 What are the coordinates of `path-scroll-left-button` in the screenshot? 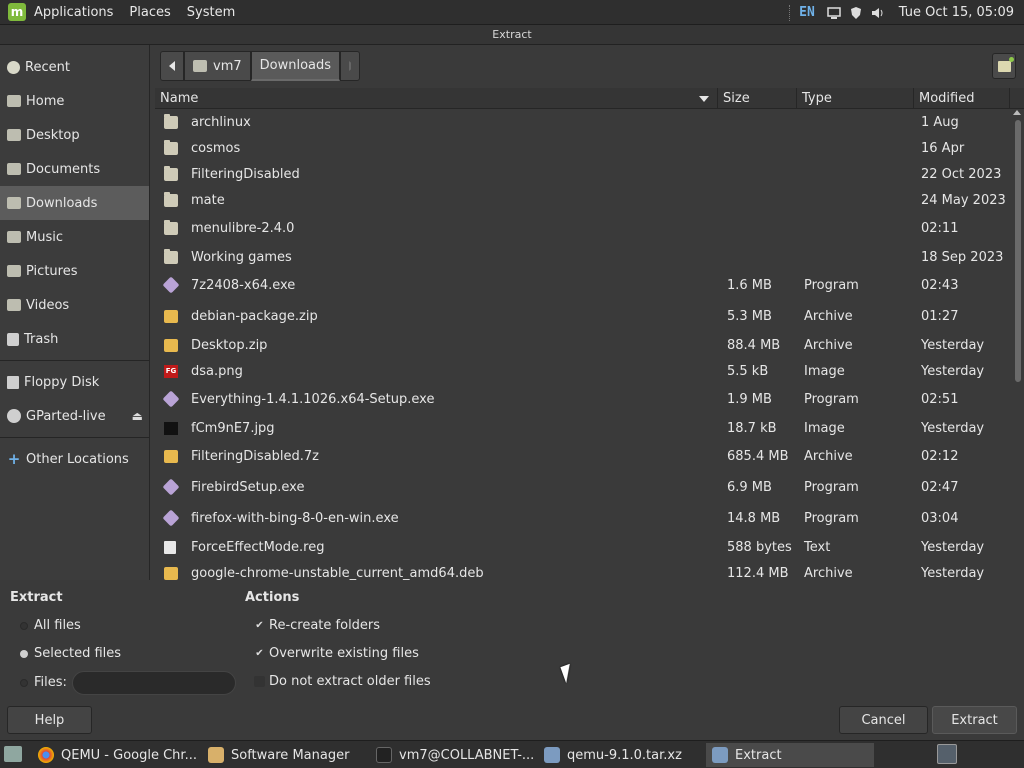 It's located at (172, 66).